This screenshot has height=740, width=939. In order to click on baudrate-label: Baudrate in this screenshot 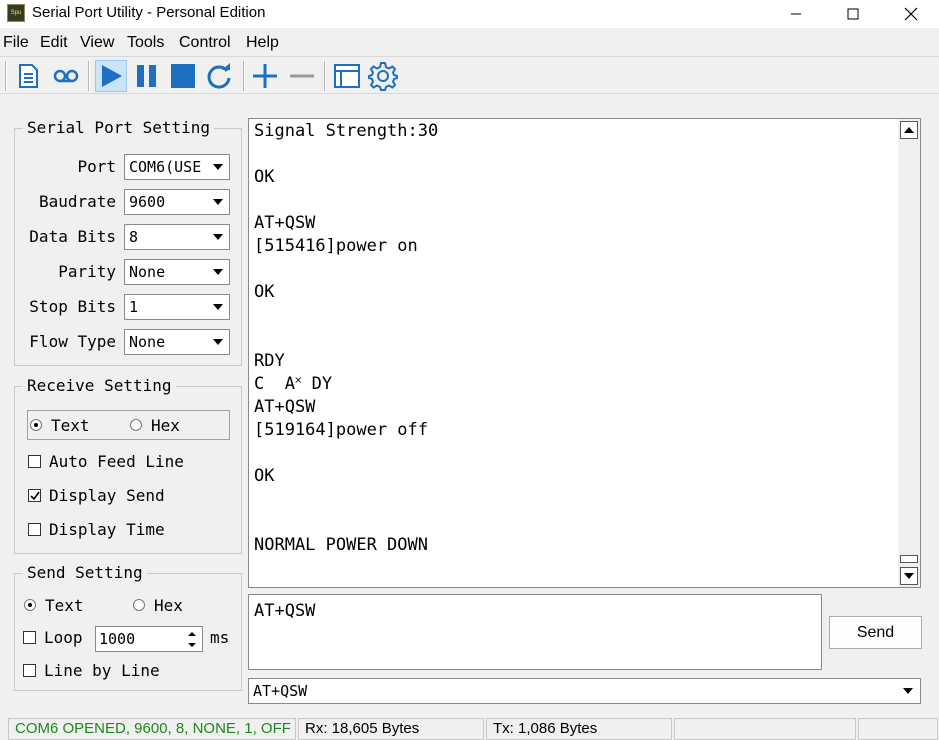, I will do `click(77, 201)`.